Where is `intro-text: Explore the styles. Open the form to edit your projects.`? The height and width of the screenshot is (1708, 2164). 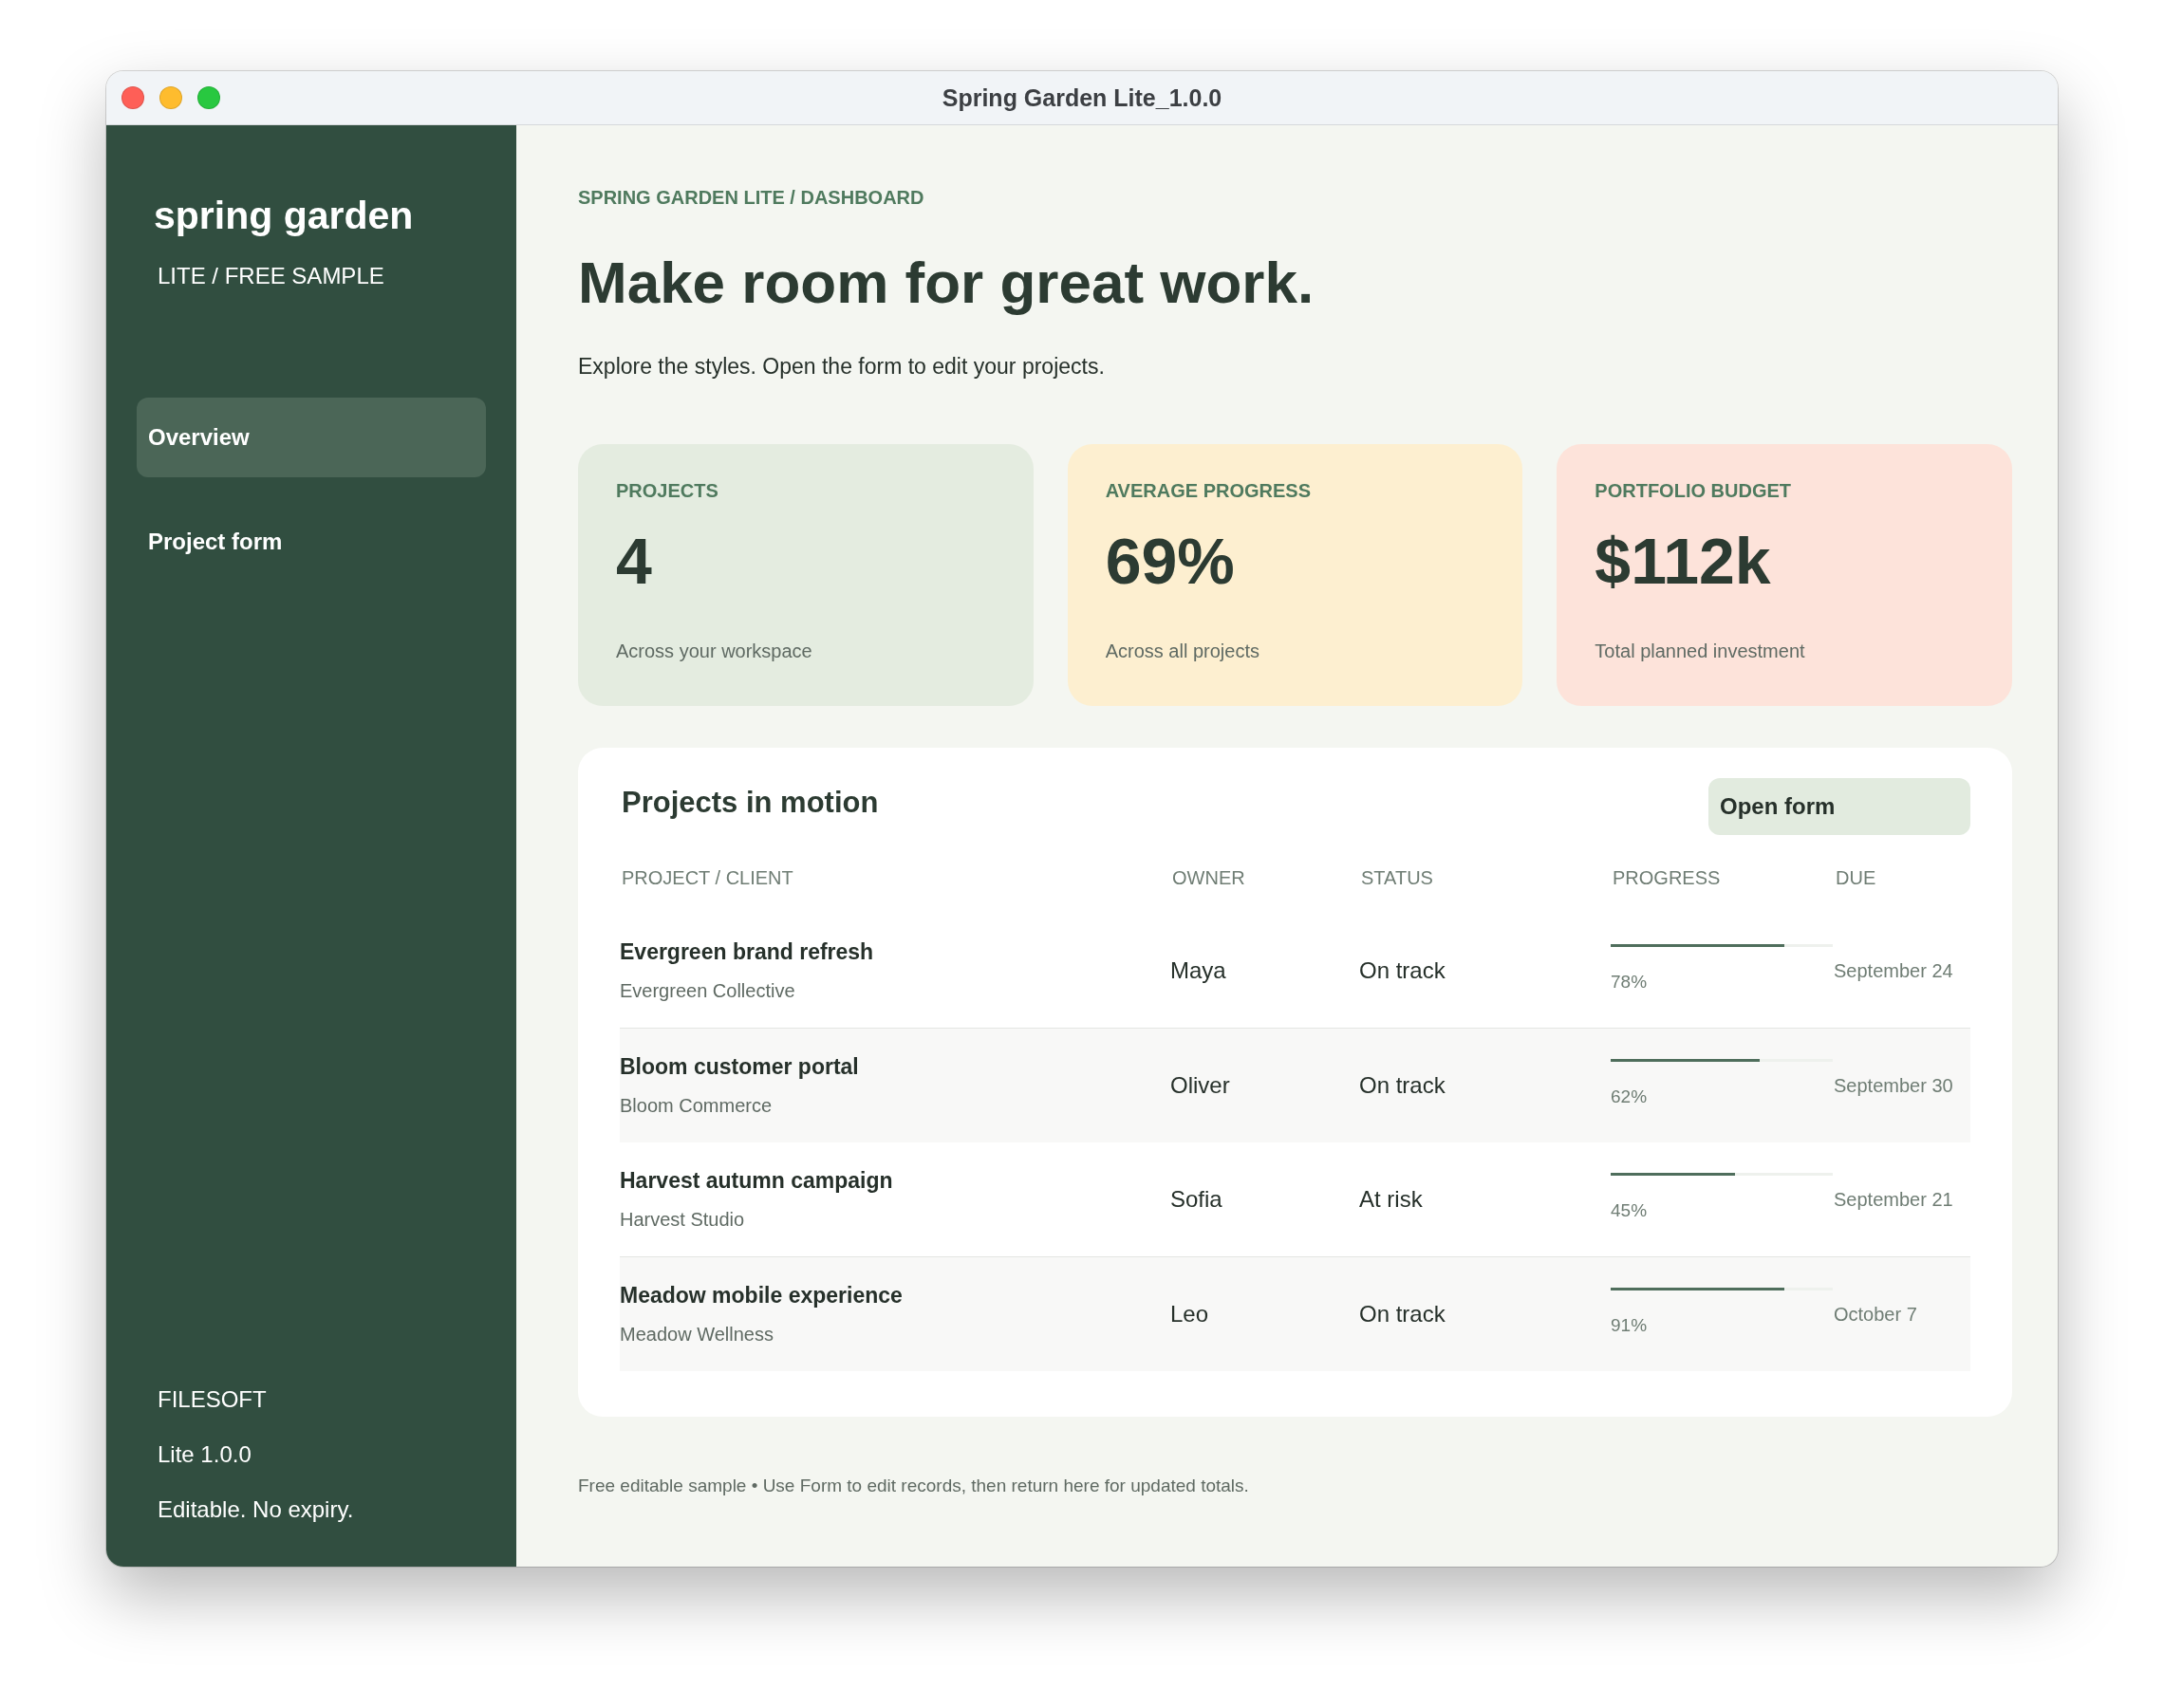 intro-text: Explore the styles. Open the form to edit your projects. is located at coordinates (842, 367).